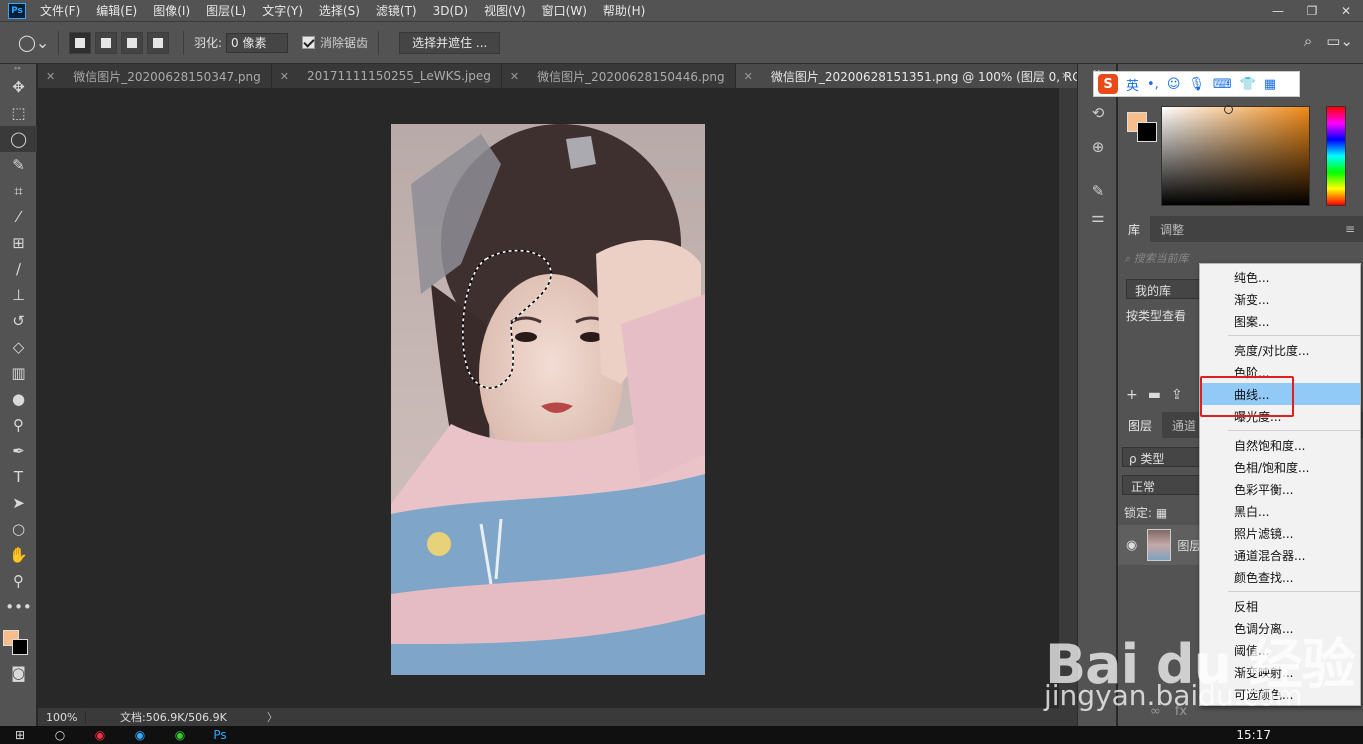 The height and width of the screenshot is (744, 1363). Describe the element at coordinates (80, 42) in the screenshot. I see `new-selection-button` at that location.